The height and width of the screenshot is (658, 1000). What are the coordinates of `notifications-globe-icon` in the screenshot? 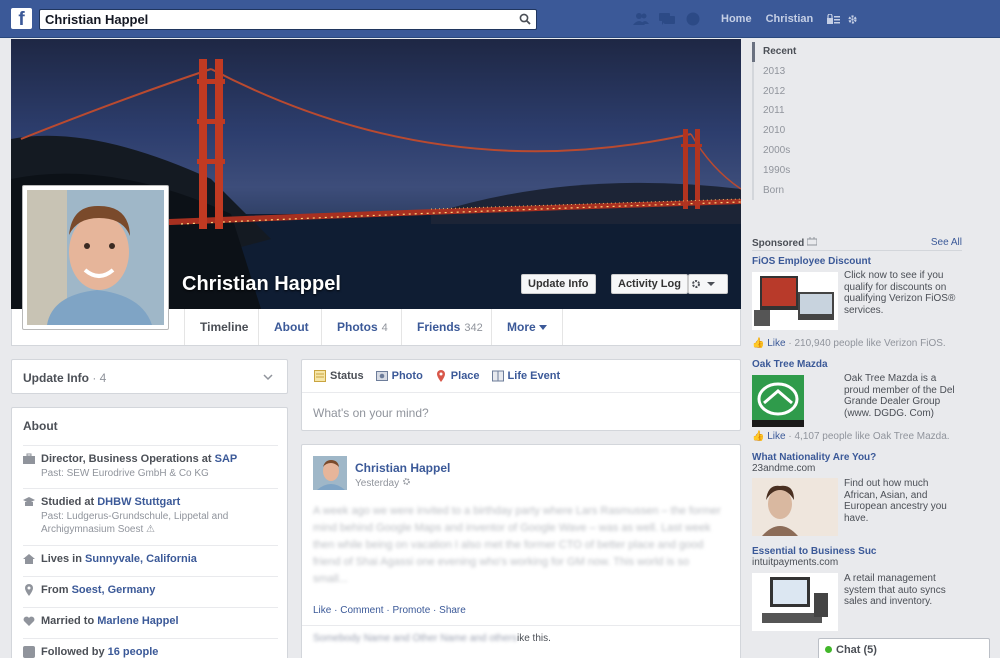 It's located at (693, 19).